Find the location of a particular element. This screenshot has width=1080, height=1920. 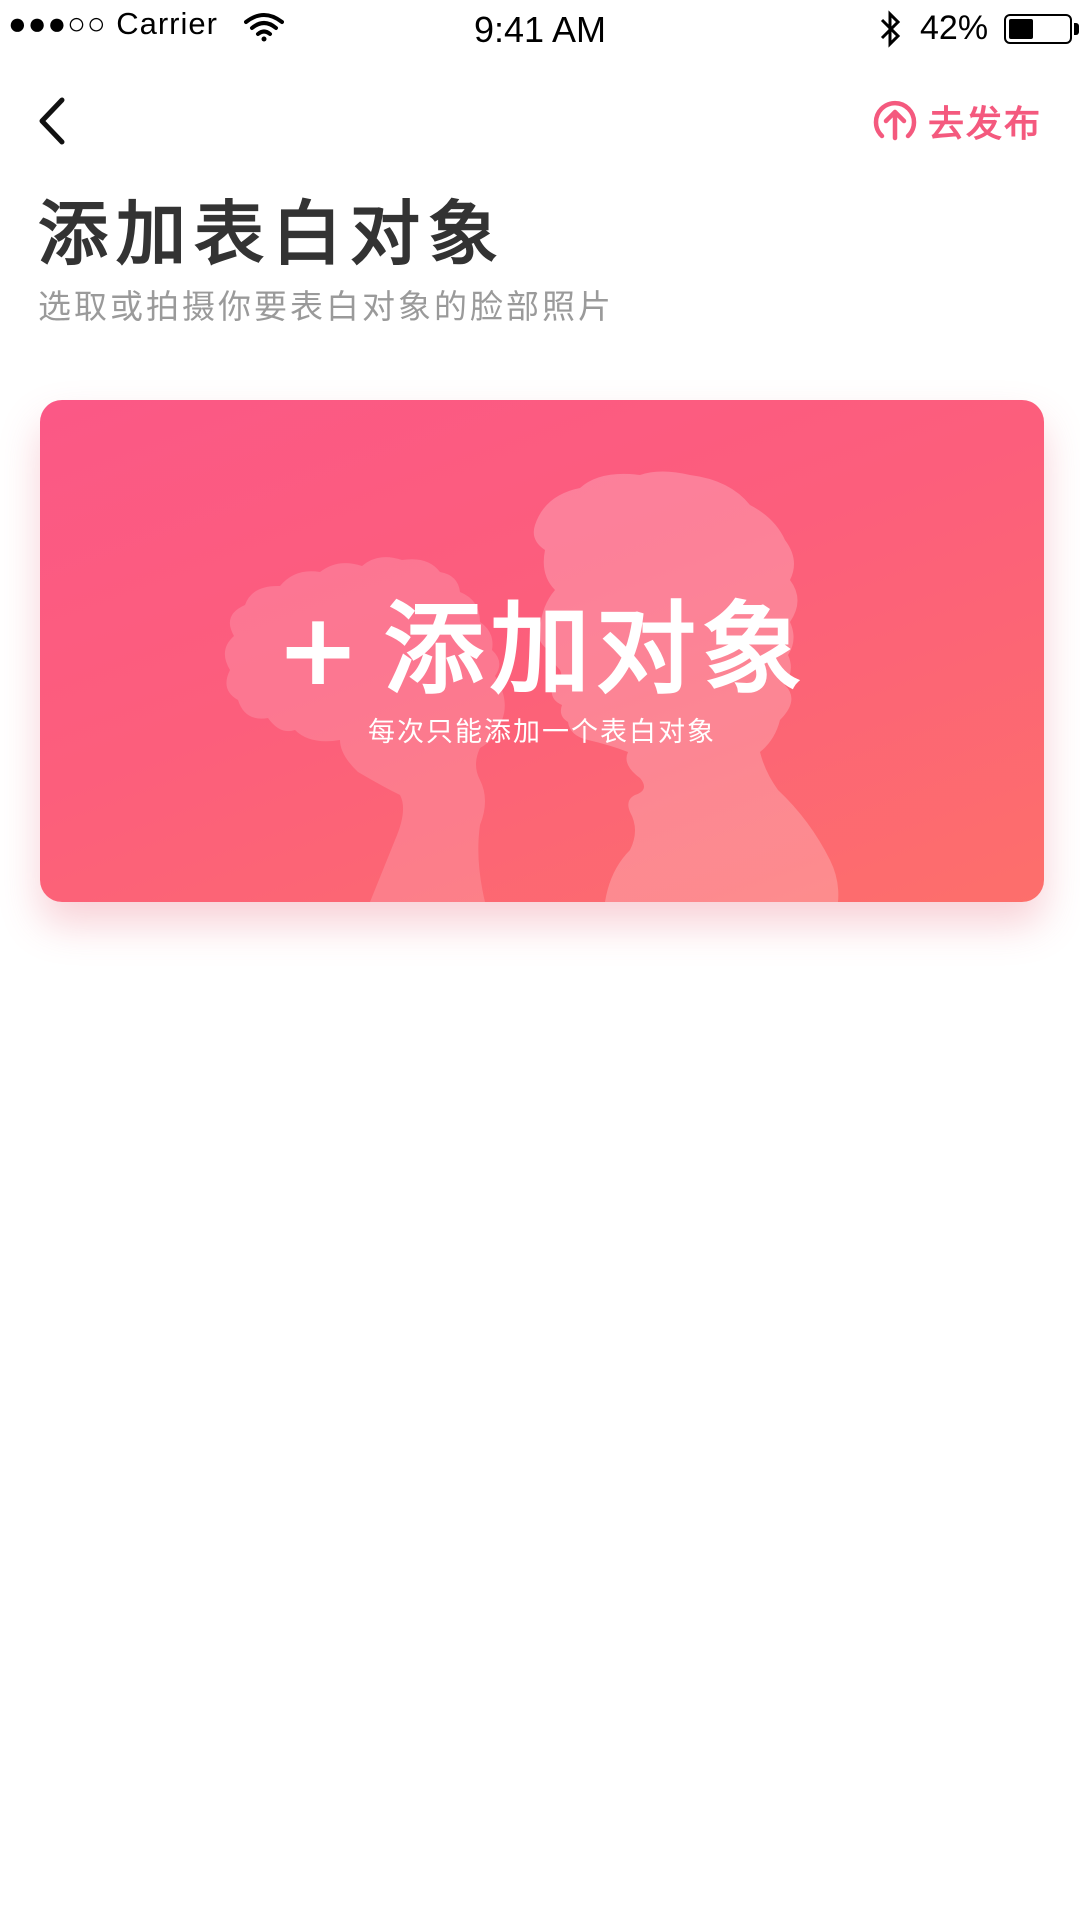

page-title: 添加表白对象 is located at coordinates (272, 234).